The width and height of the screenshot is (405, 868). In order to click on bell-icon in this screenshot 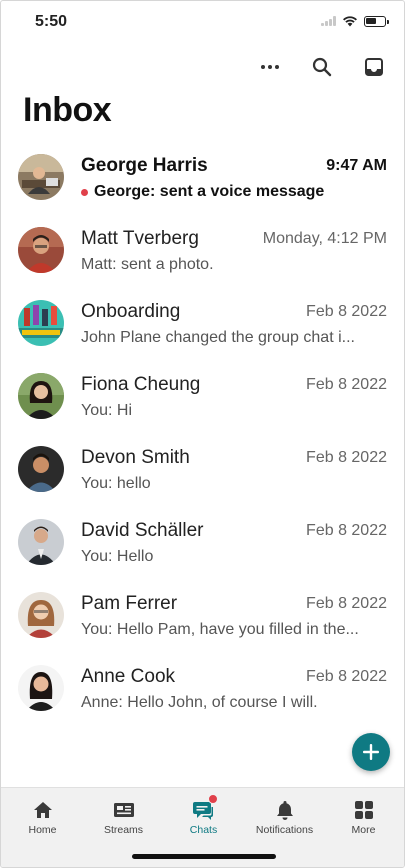, I will do `click(284, 810)`.